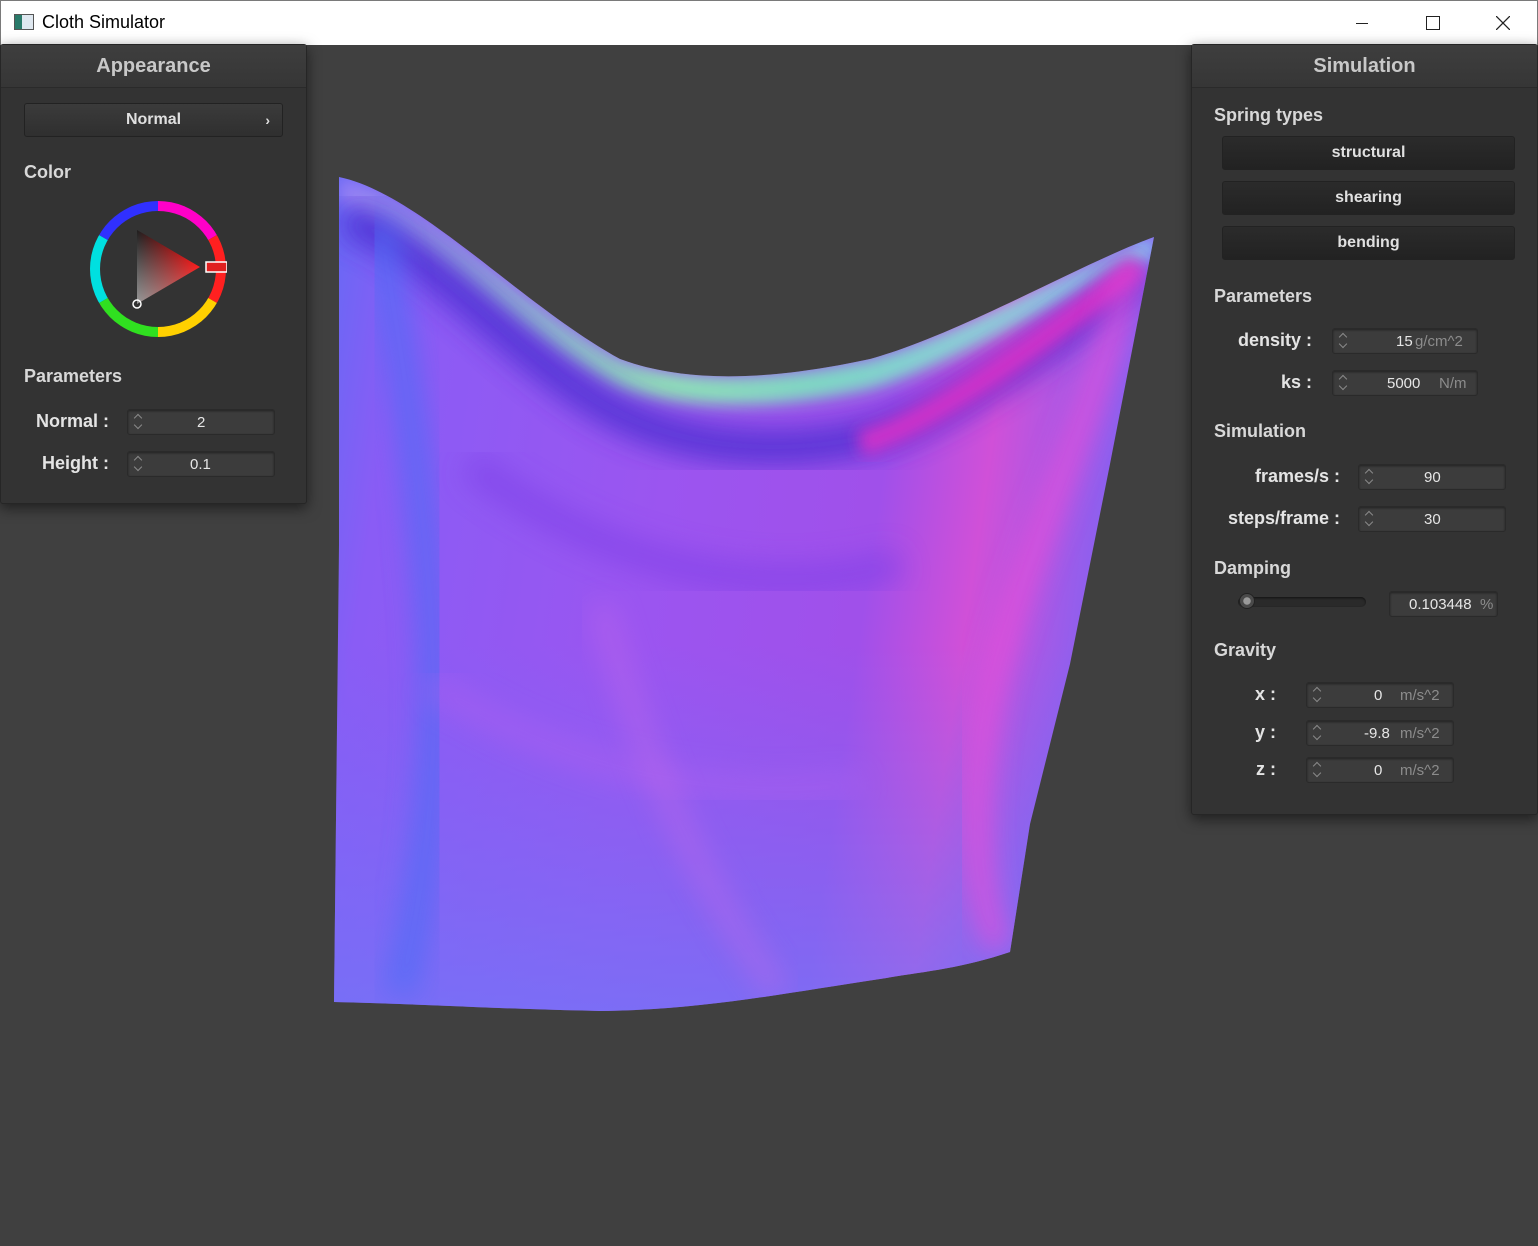 Image resolution: width=1538 pixels, height=1246 pixels. I want to click on gravity-x-input: 0 m/s^2, so click(1380, 695).